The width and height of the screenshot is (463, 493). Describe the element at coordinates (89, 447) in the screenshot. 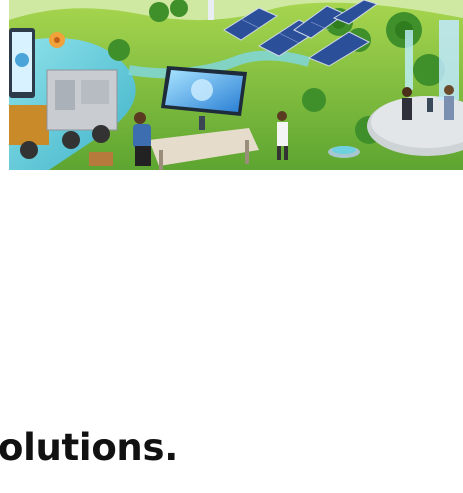

I see `headline-text: olutions.` at that location.